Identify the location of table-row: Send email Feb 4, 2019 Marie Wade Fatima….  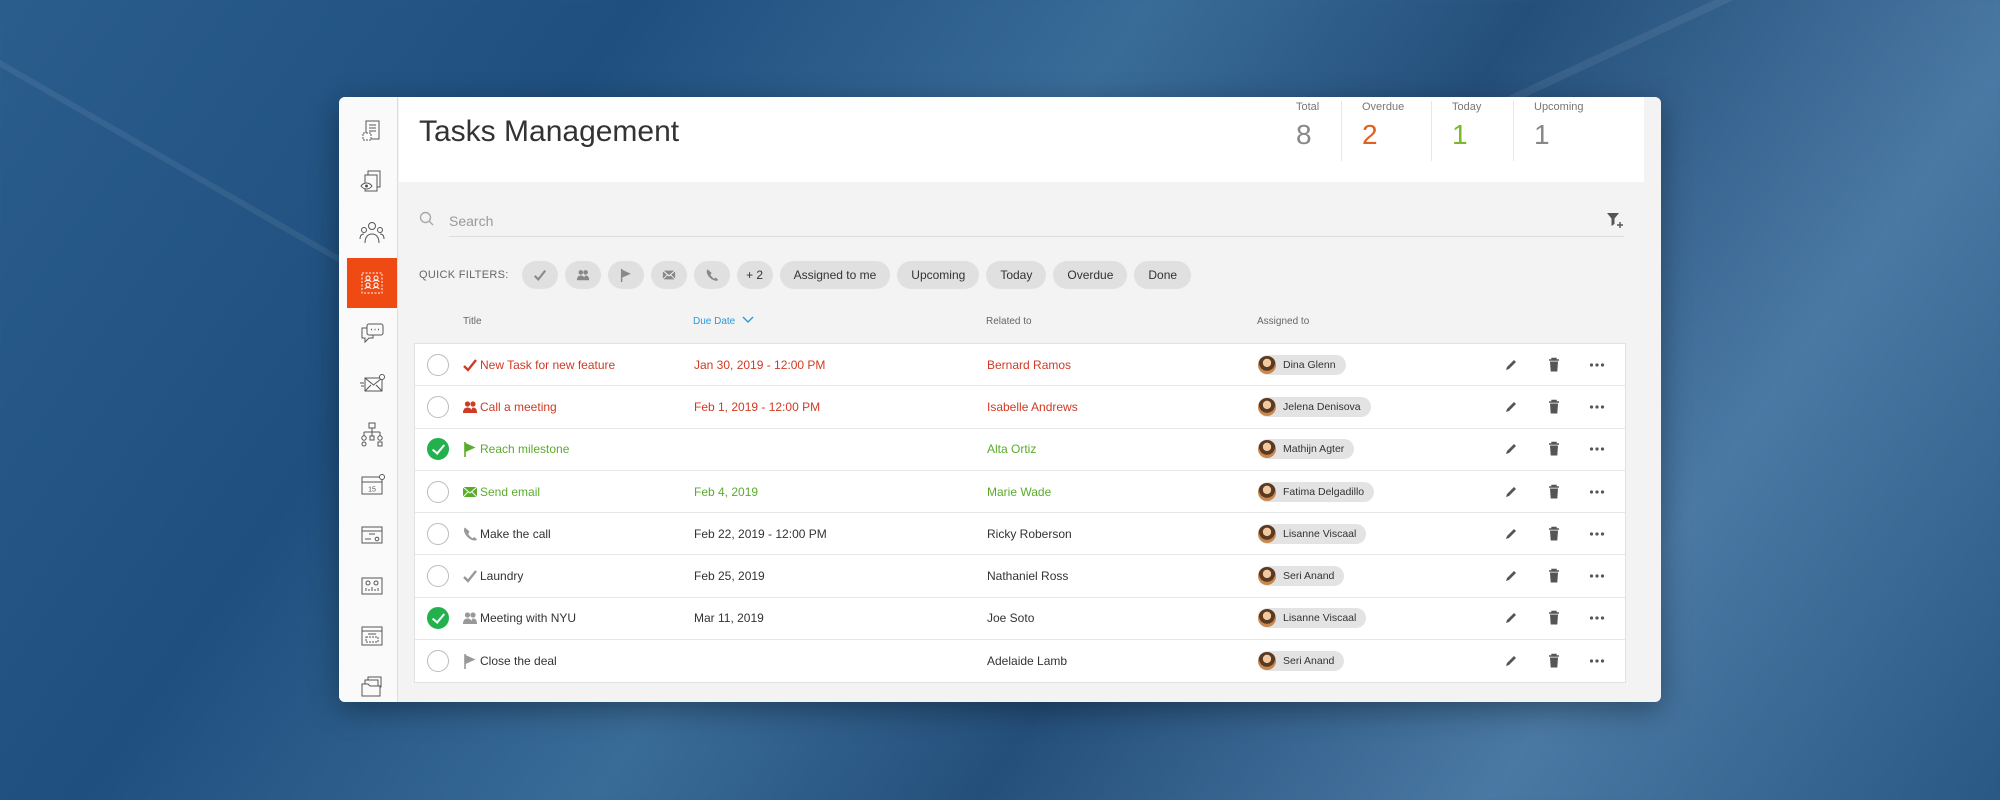
(1020, 492).